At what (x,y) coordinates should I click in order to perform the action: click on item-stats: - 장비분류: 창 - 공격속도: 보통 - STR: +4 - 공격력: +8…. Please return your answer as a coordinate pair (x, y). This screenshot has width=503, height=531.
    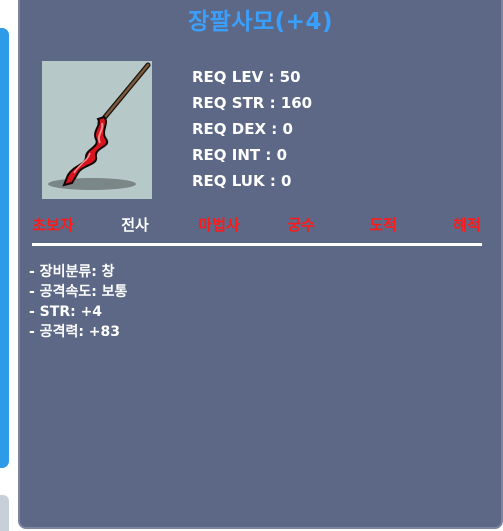
    Looking at the image, I should click on (78, 302).